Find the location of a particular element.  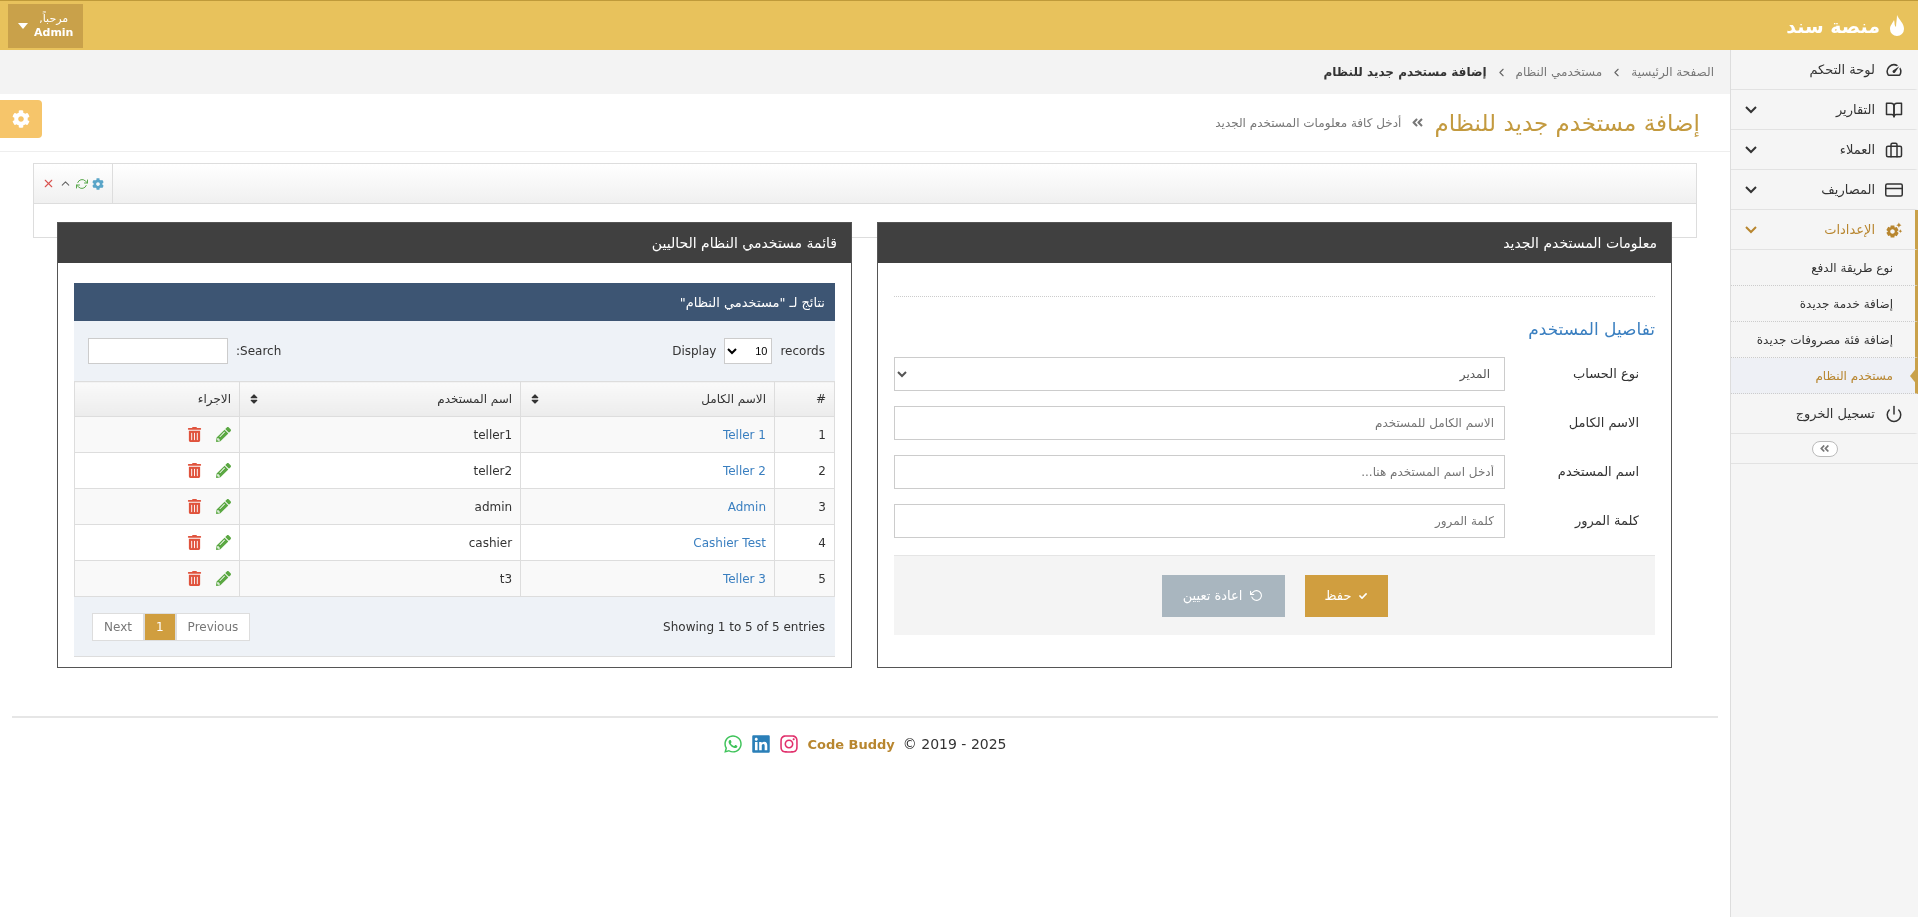

table-cell: 3 is located at coordinates (804, 506).